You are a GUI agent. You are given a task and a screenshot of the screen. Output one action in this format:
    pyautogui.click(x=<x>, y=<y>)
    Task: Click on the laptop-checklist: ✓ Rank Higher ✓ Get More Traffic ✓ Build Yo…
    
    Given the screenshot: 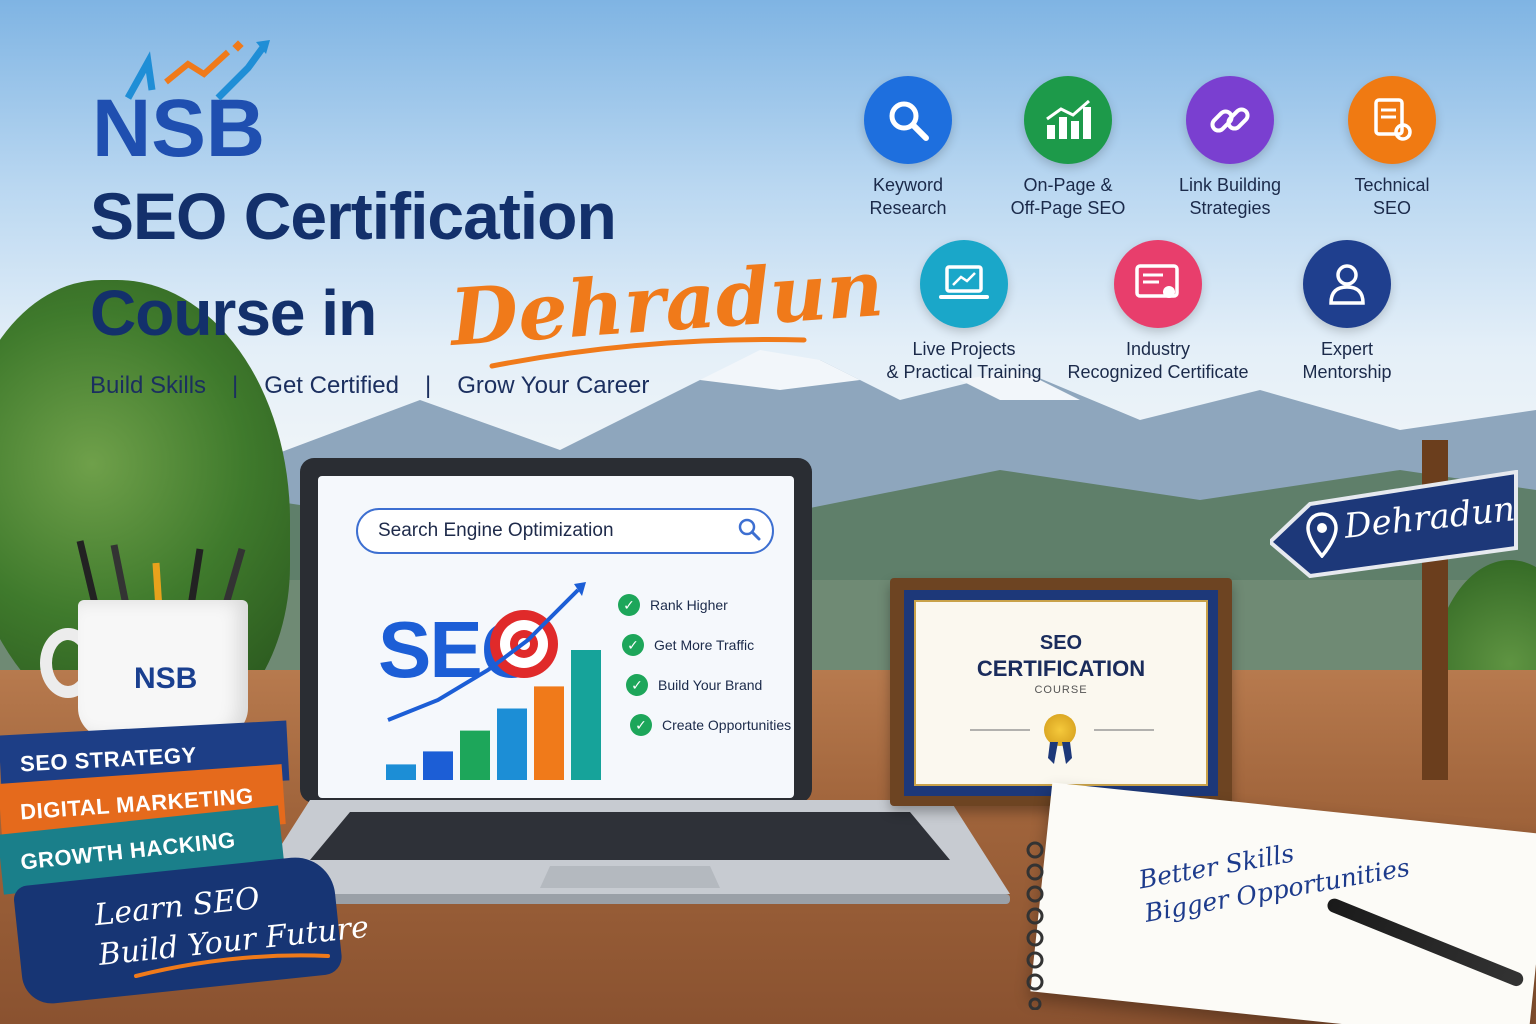 What is the action you would take?
    pyautogui.click(x=704, y=665)
    